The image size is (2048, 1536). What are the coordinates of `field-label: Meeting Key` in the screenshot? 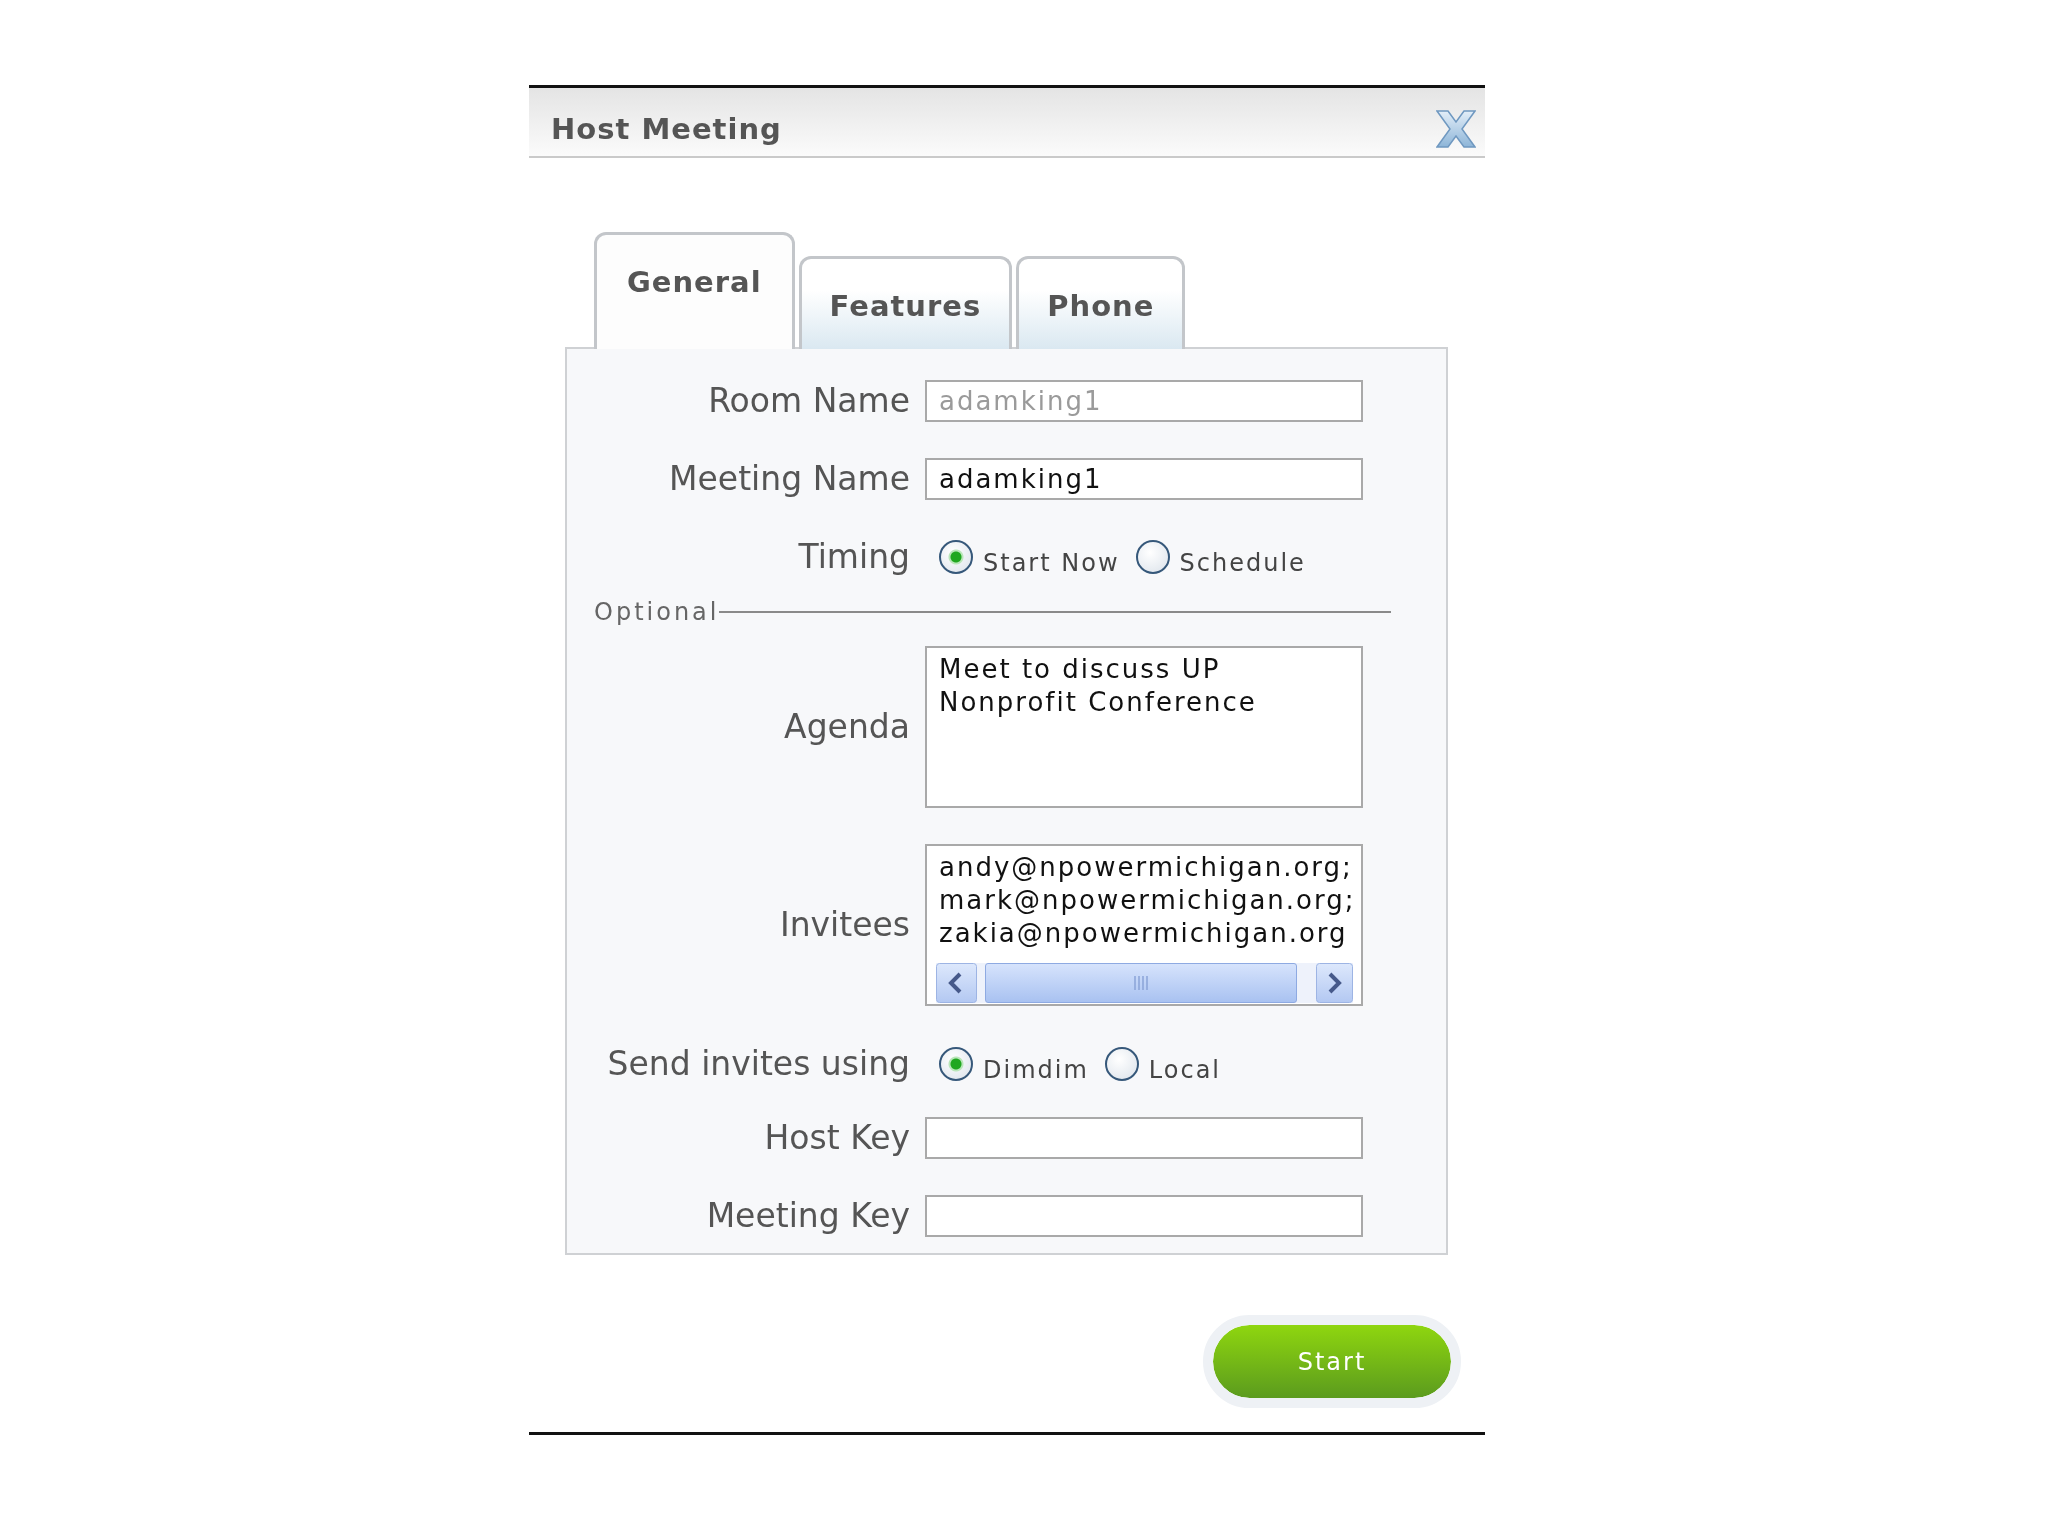 It's located at (807, 1216).